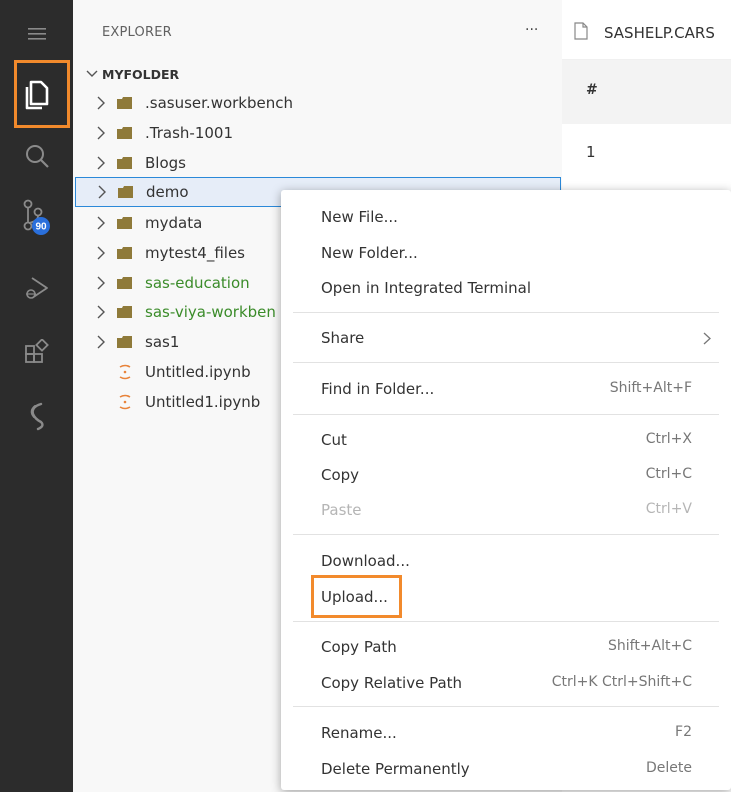 Image resolution: width=731 pixels, height=792 pixels. Describe the element at coordinates (137, 32) in the screenshot. I see `explorer-title: EXPLORER` at that location.